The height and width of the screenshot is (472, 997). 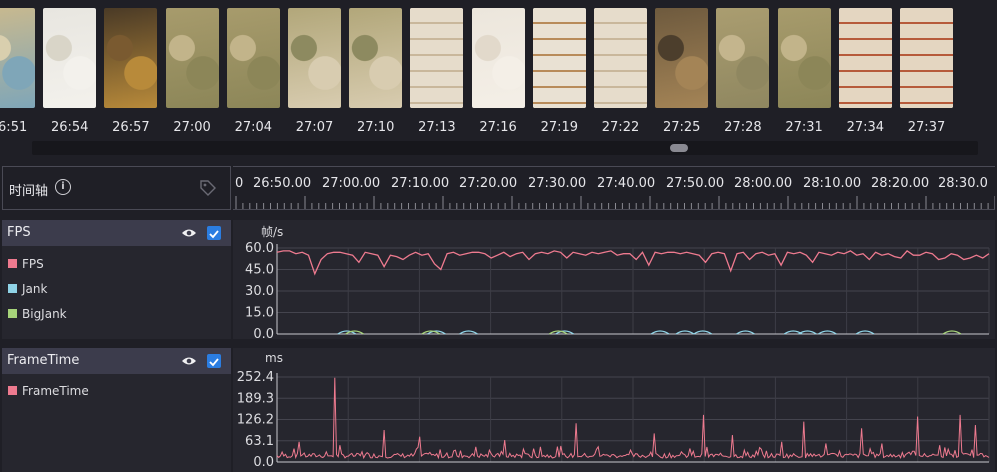 What do you see at coordinates (255, 420) in the screenshot?
I see `y-tick-label: 126.2` at bounding box center [255, 420].